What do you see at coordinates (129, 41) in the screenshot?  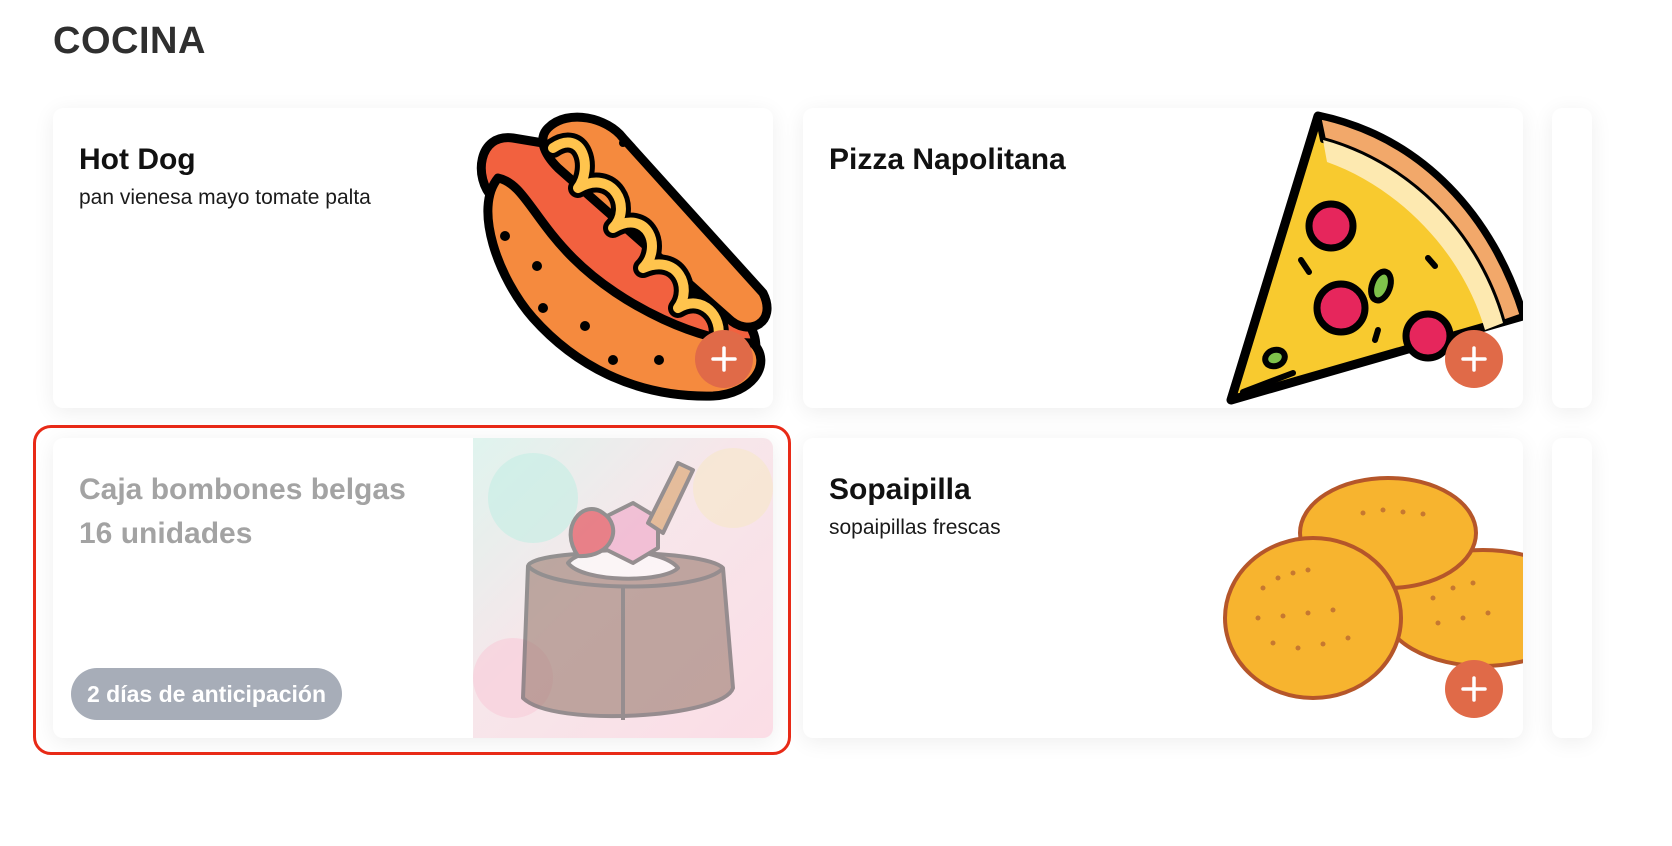 I see `section-title: COCINA` at bounding box center [129, 41].